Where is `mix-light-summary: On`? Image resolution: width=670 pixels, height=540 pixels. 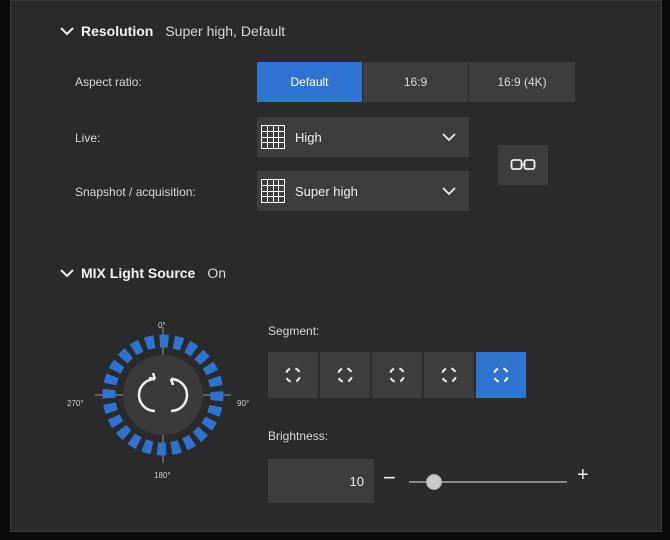 mix-light-summary: On is located at coordinates (217, 273).